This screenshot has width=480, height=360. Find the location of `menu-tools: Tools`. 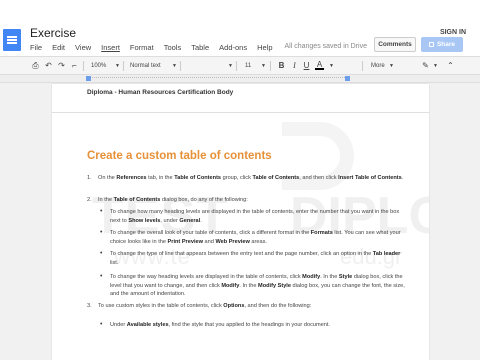

menu-tools: Tools is located at coordinates (173, 47).